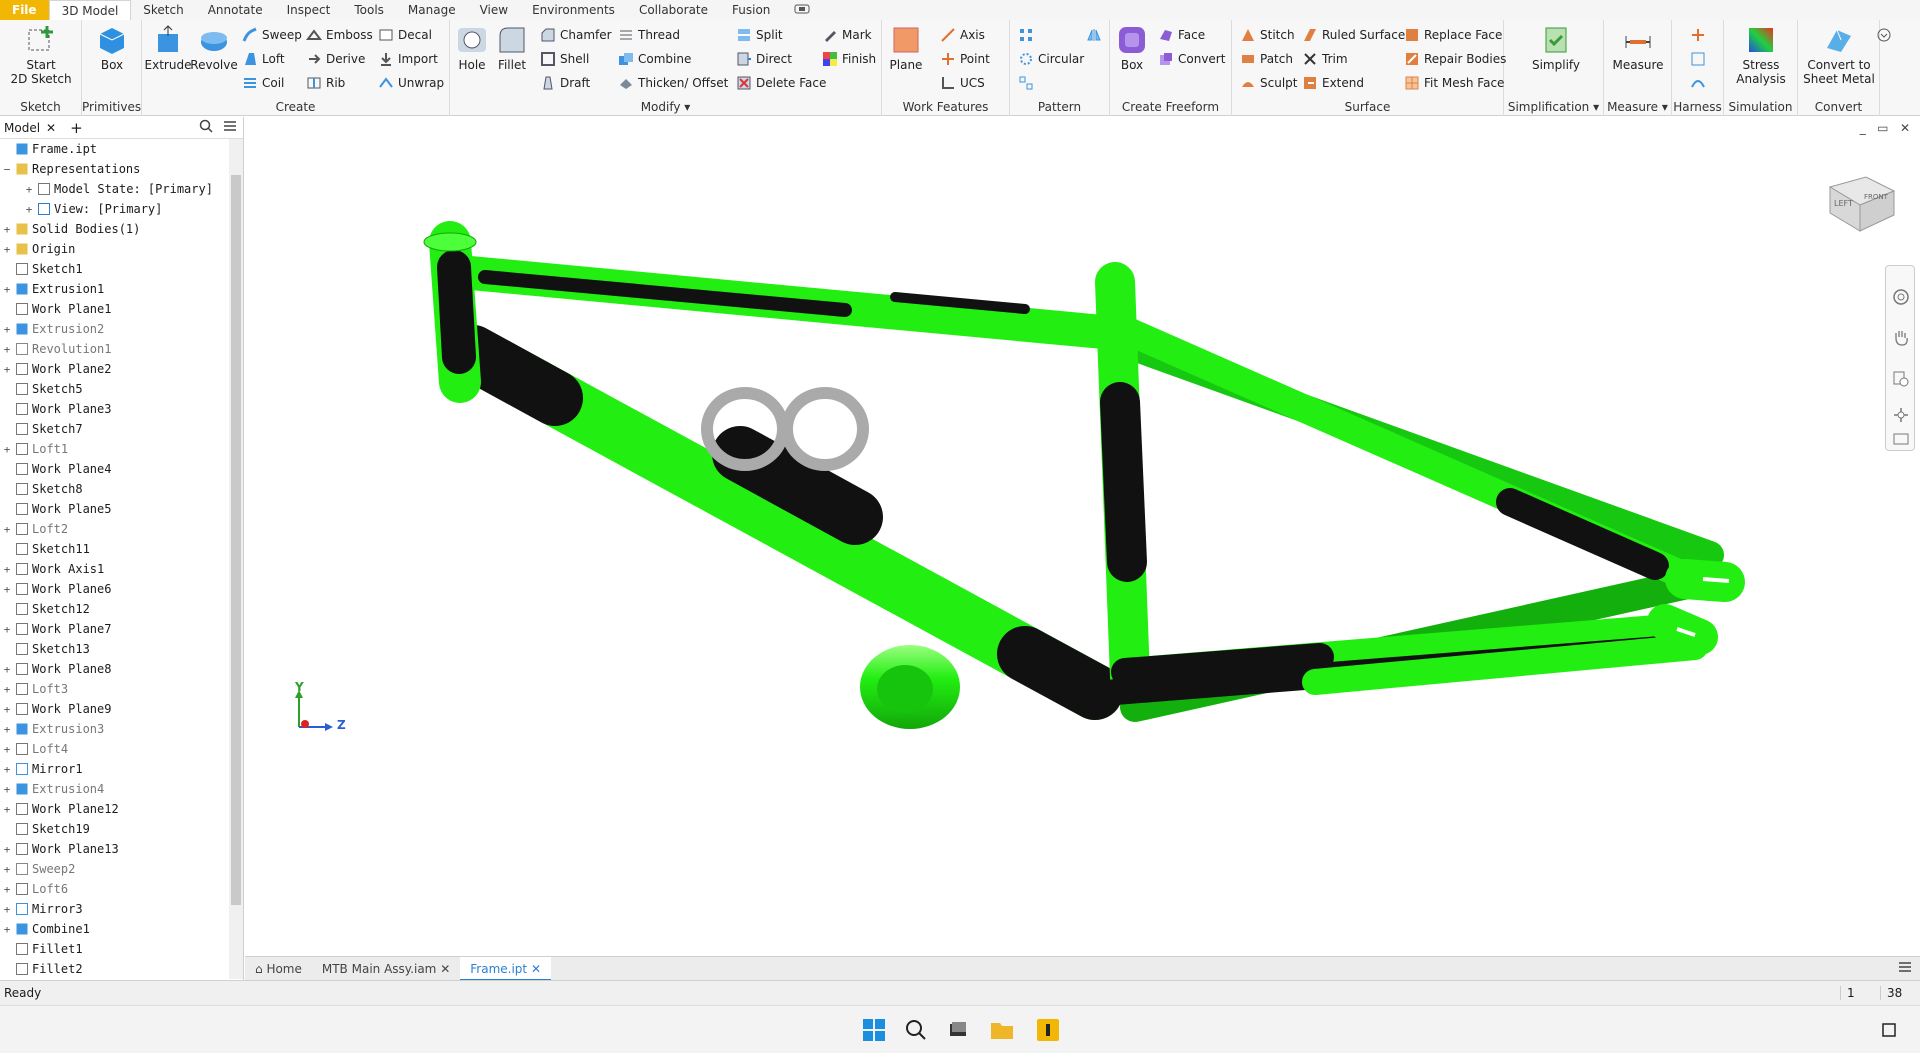 The image size is (1920, 1053). Describe the element at coordinates (121, 669) in the screenshot. I see `tree-node: + Work Plane8` at that location.